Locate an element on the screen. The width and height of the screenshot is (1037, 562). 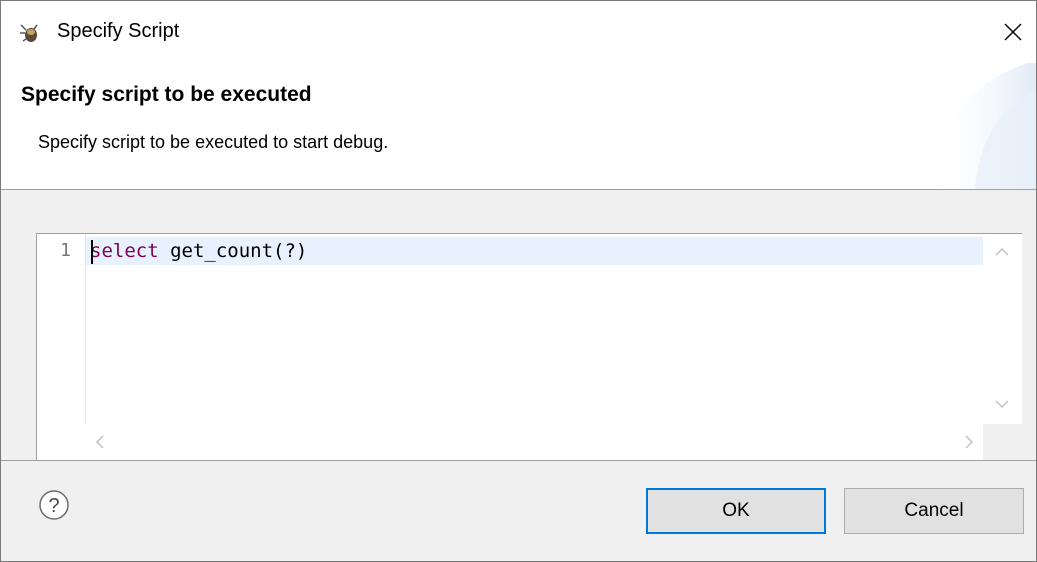
code-text: get_count(?) is located at coordinates (233, 251).